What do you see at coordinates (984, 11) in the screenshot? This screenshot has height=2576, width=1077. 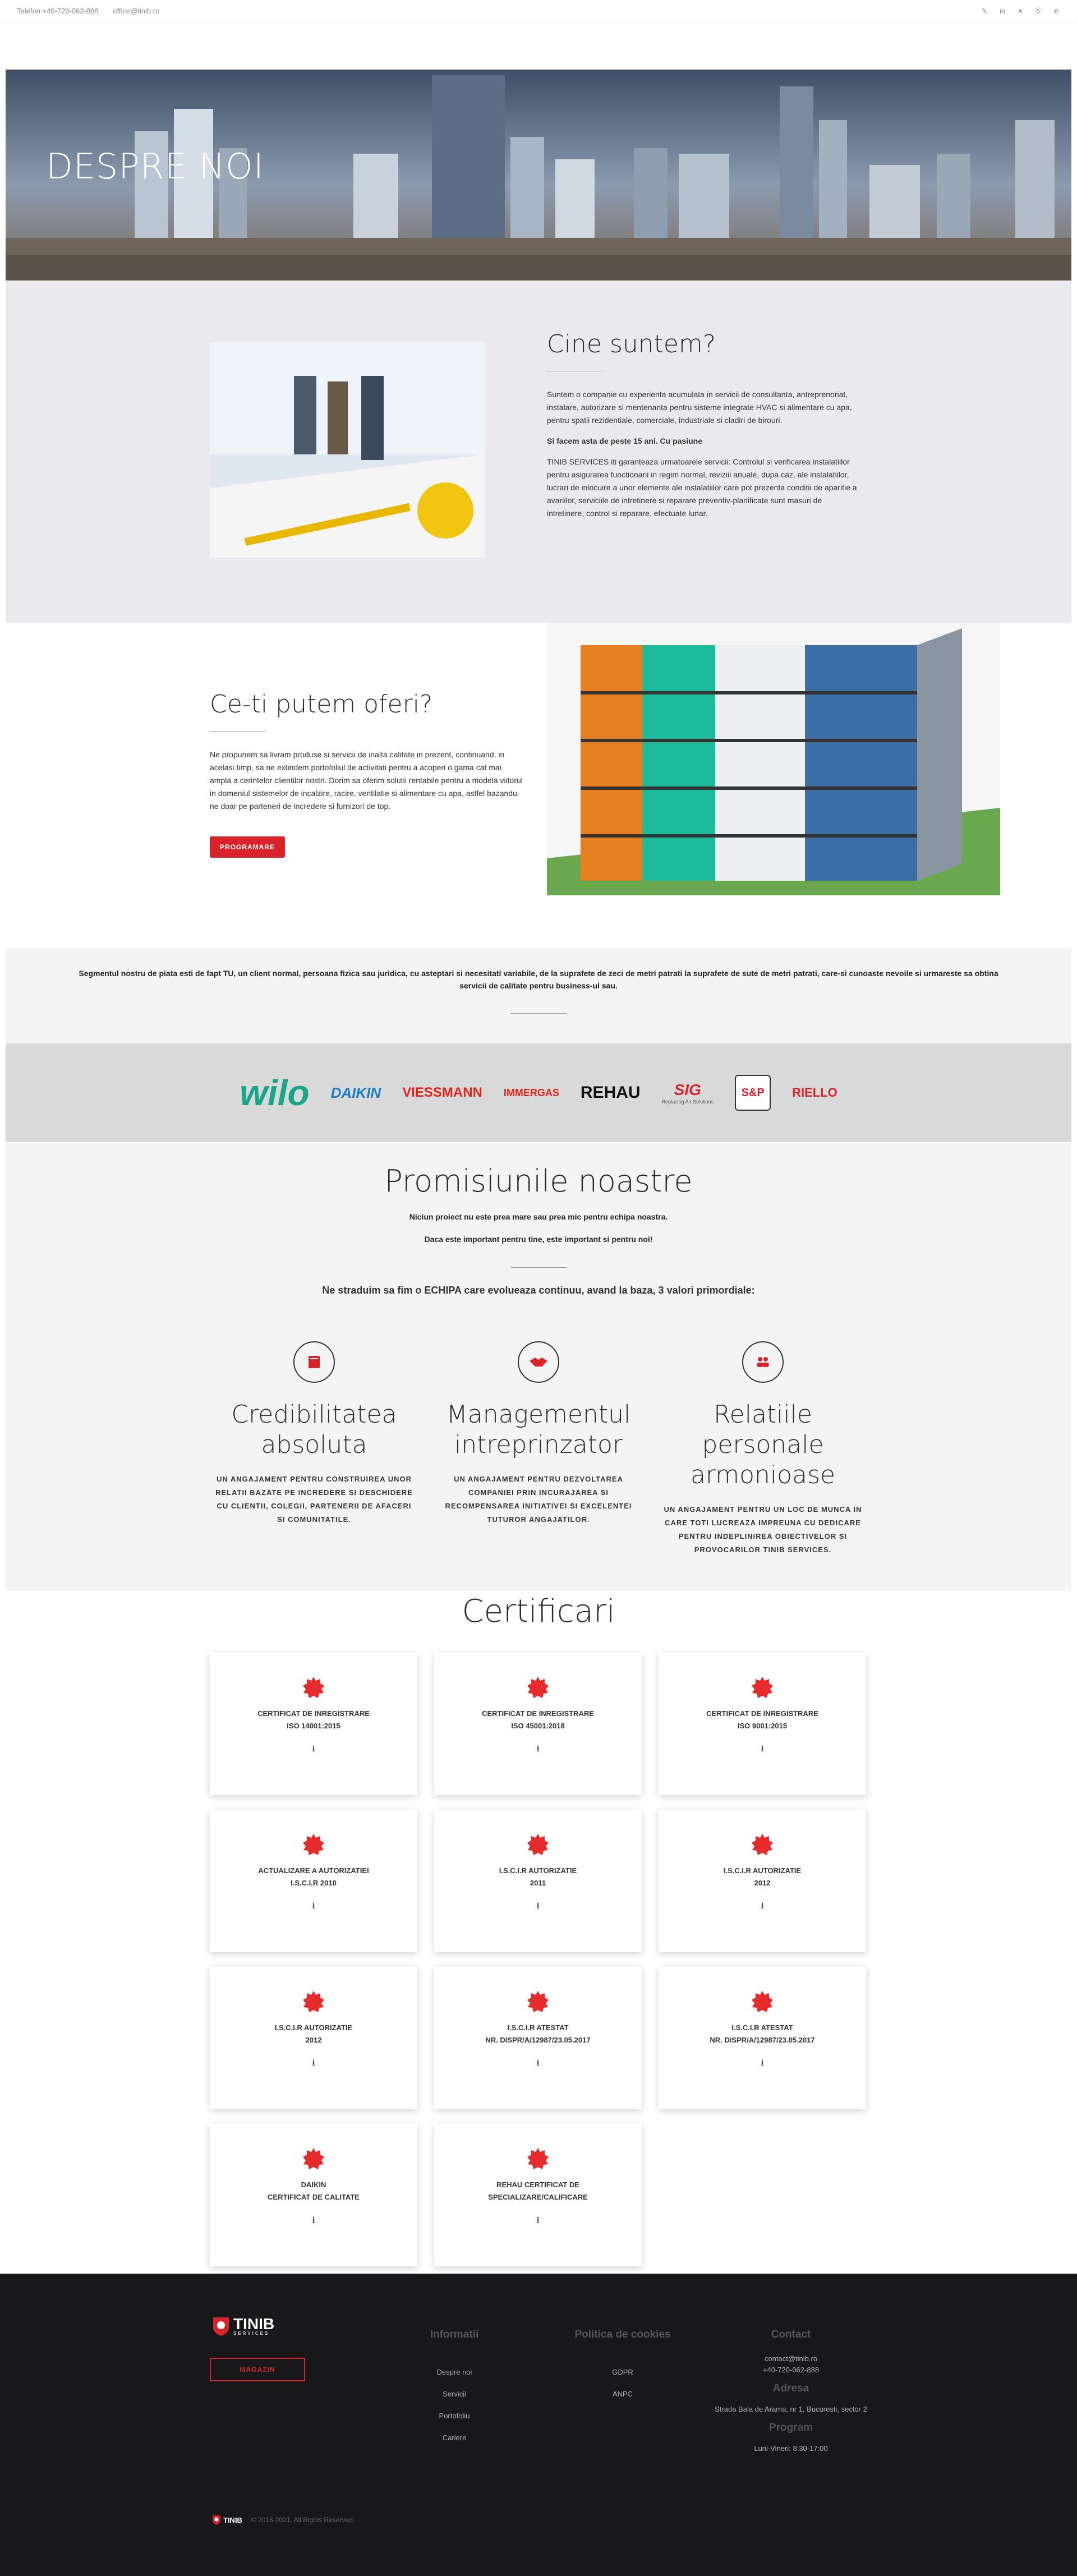 I see `twitter-icon: 𝕏` at bounding box center [984, 11].